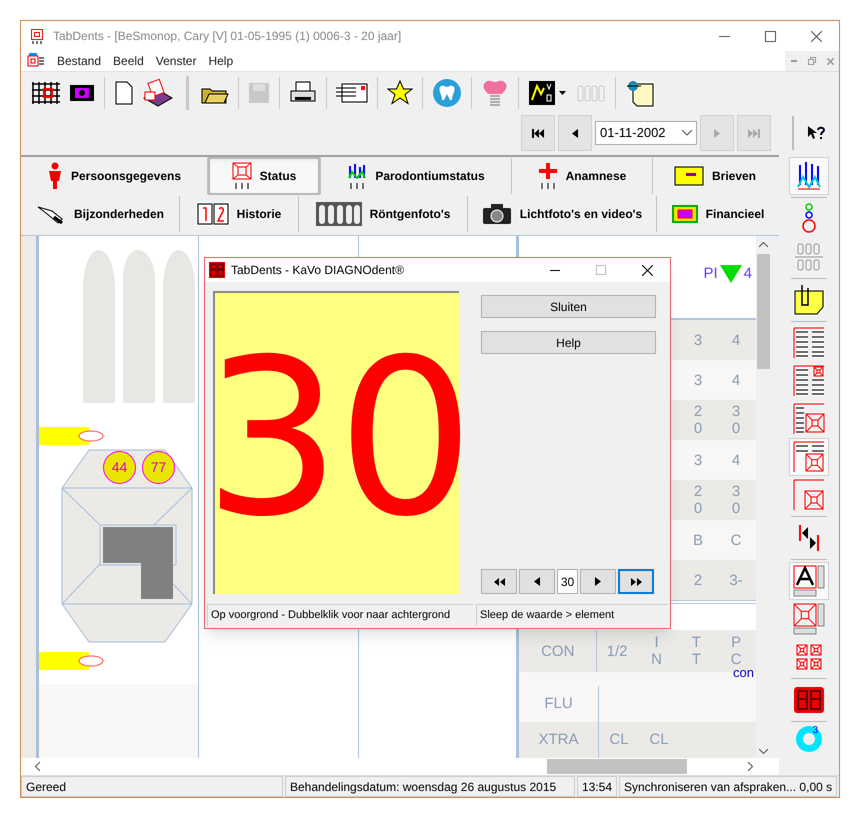 The height and width of the screenshot is (818, 861). Describe the element at coordinates (646, 133) in the screenshot. I see `date-dropdown: 01-11-2002` at that location.